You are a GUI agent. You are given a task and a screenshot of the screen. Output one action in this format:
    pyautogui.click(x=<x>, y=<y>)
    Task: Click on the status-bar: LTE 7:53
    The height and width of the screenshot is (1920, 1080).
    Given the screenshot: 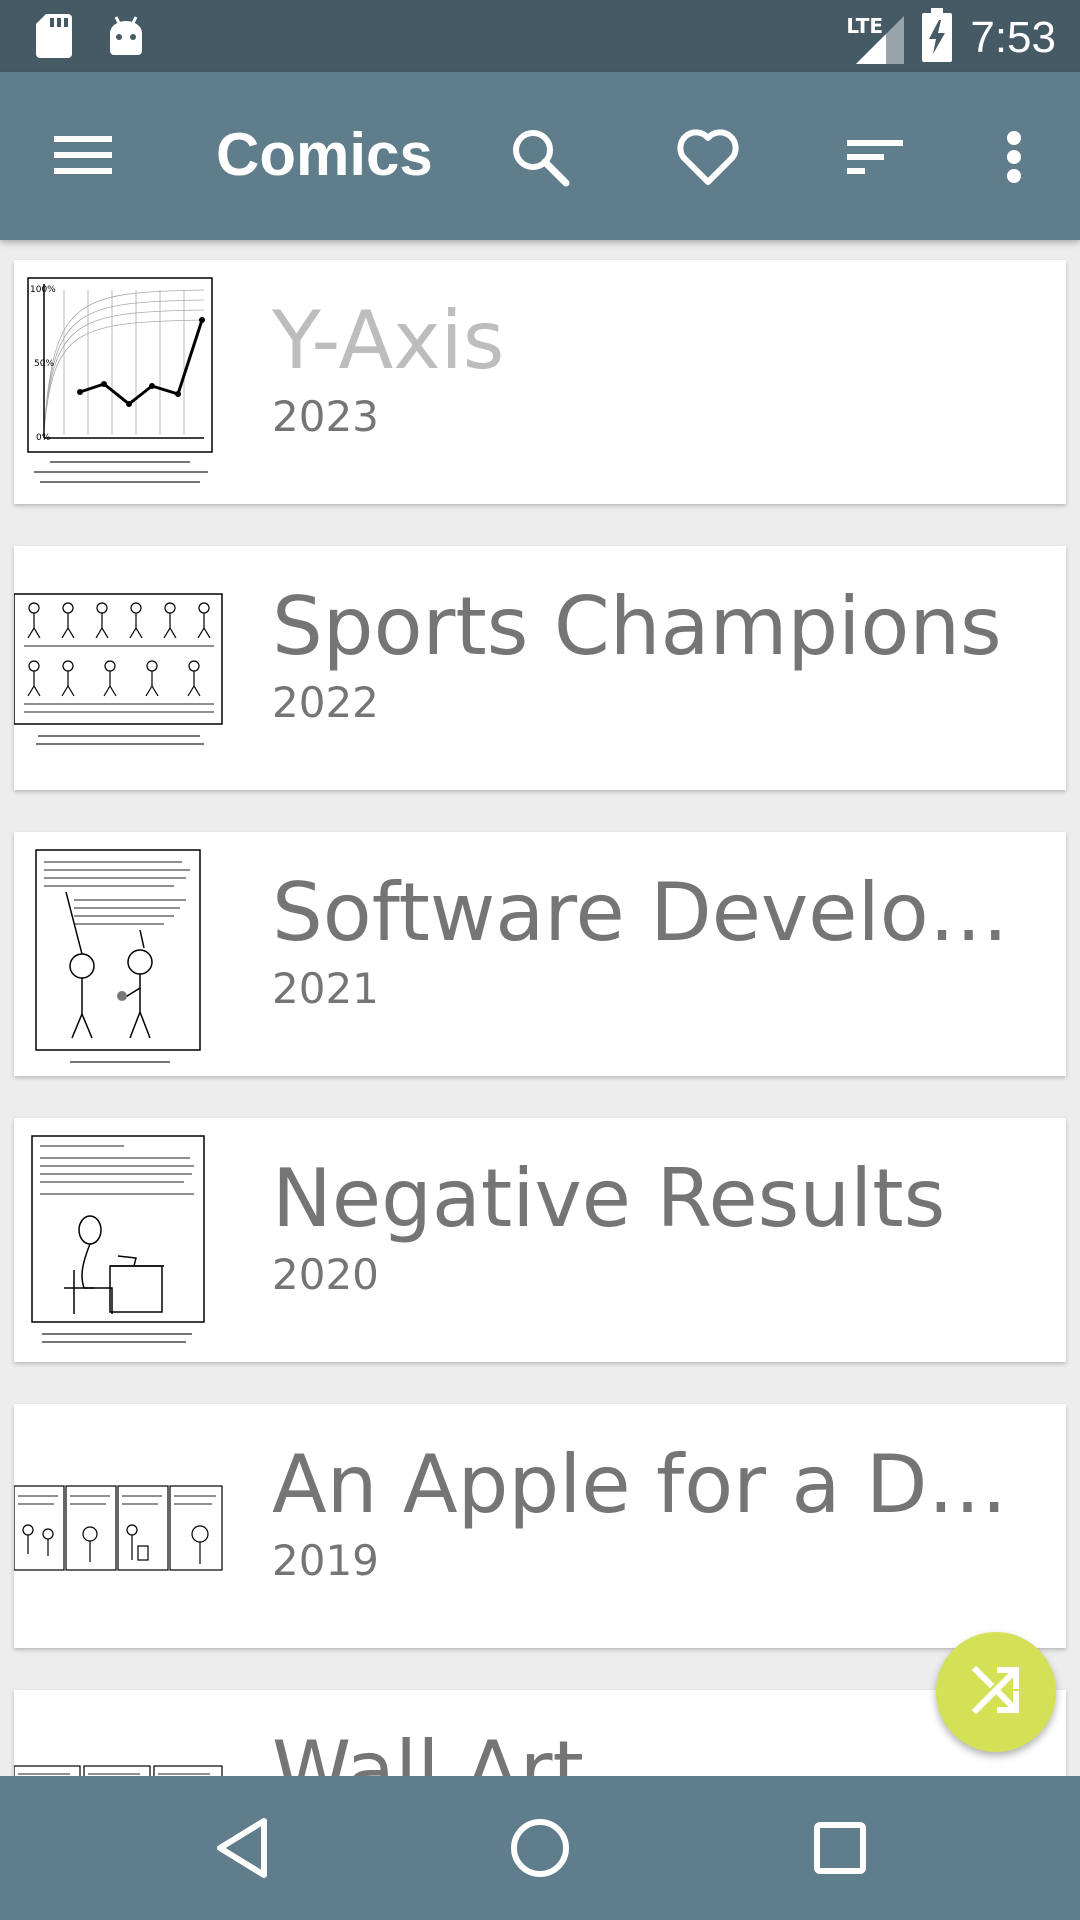 What is the action you would take?
    pyautogui.click(x=540, y=36)
    